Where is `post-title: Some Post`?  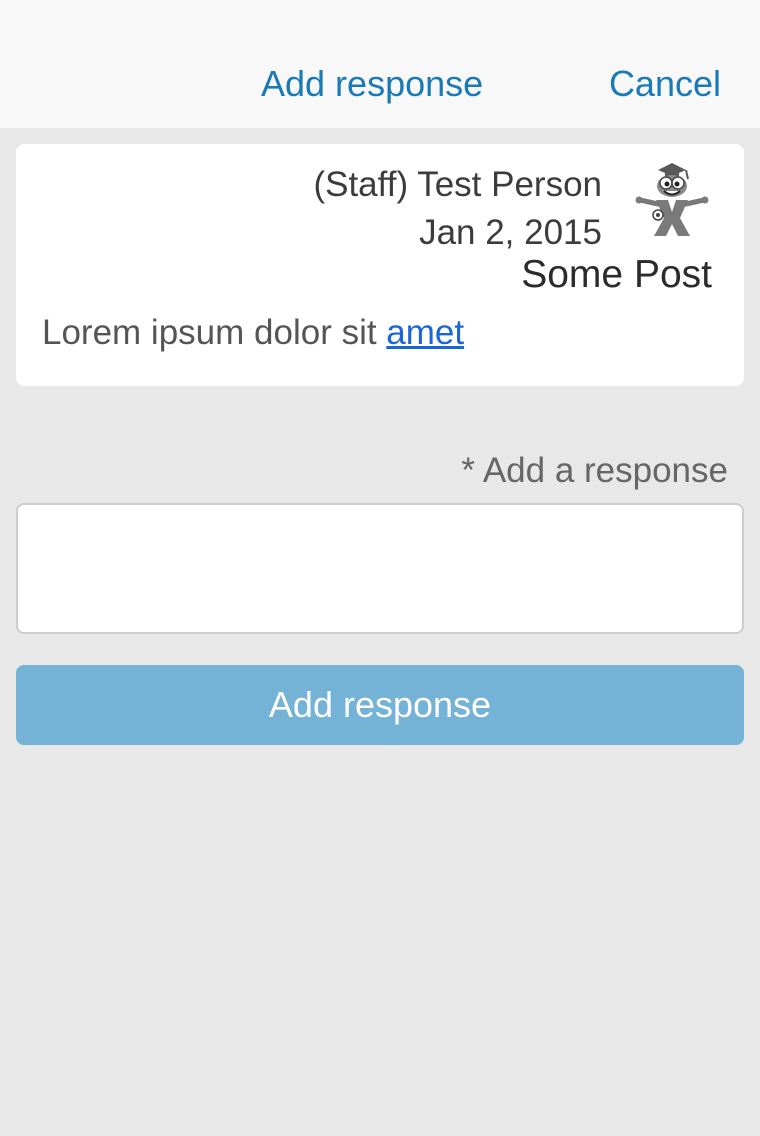
post-title: Some Post is located at coordinates (616, 274).